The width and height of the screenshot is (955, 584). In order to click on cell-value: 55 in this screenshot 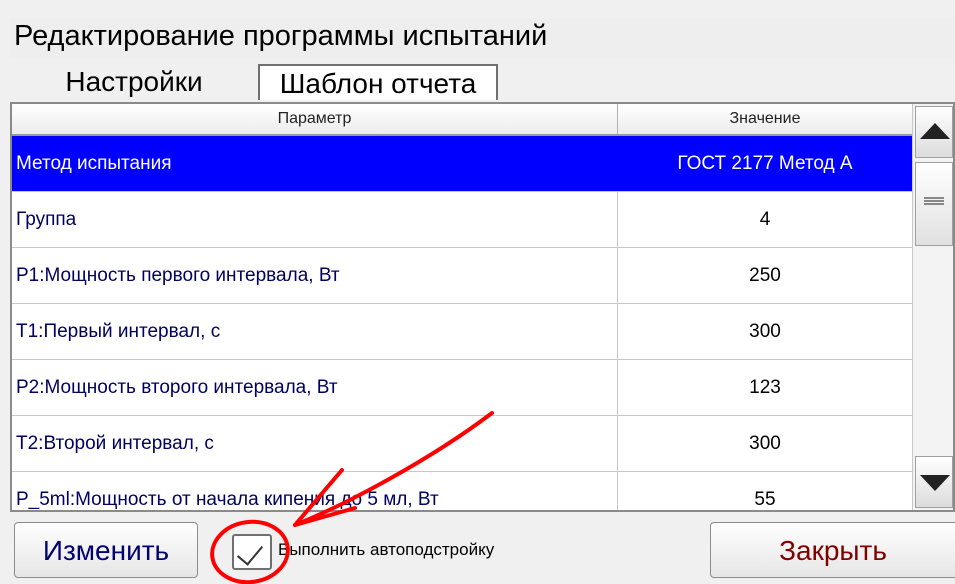, I will do `click(765, 499)`.